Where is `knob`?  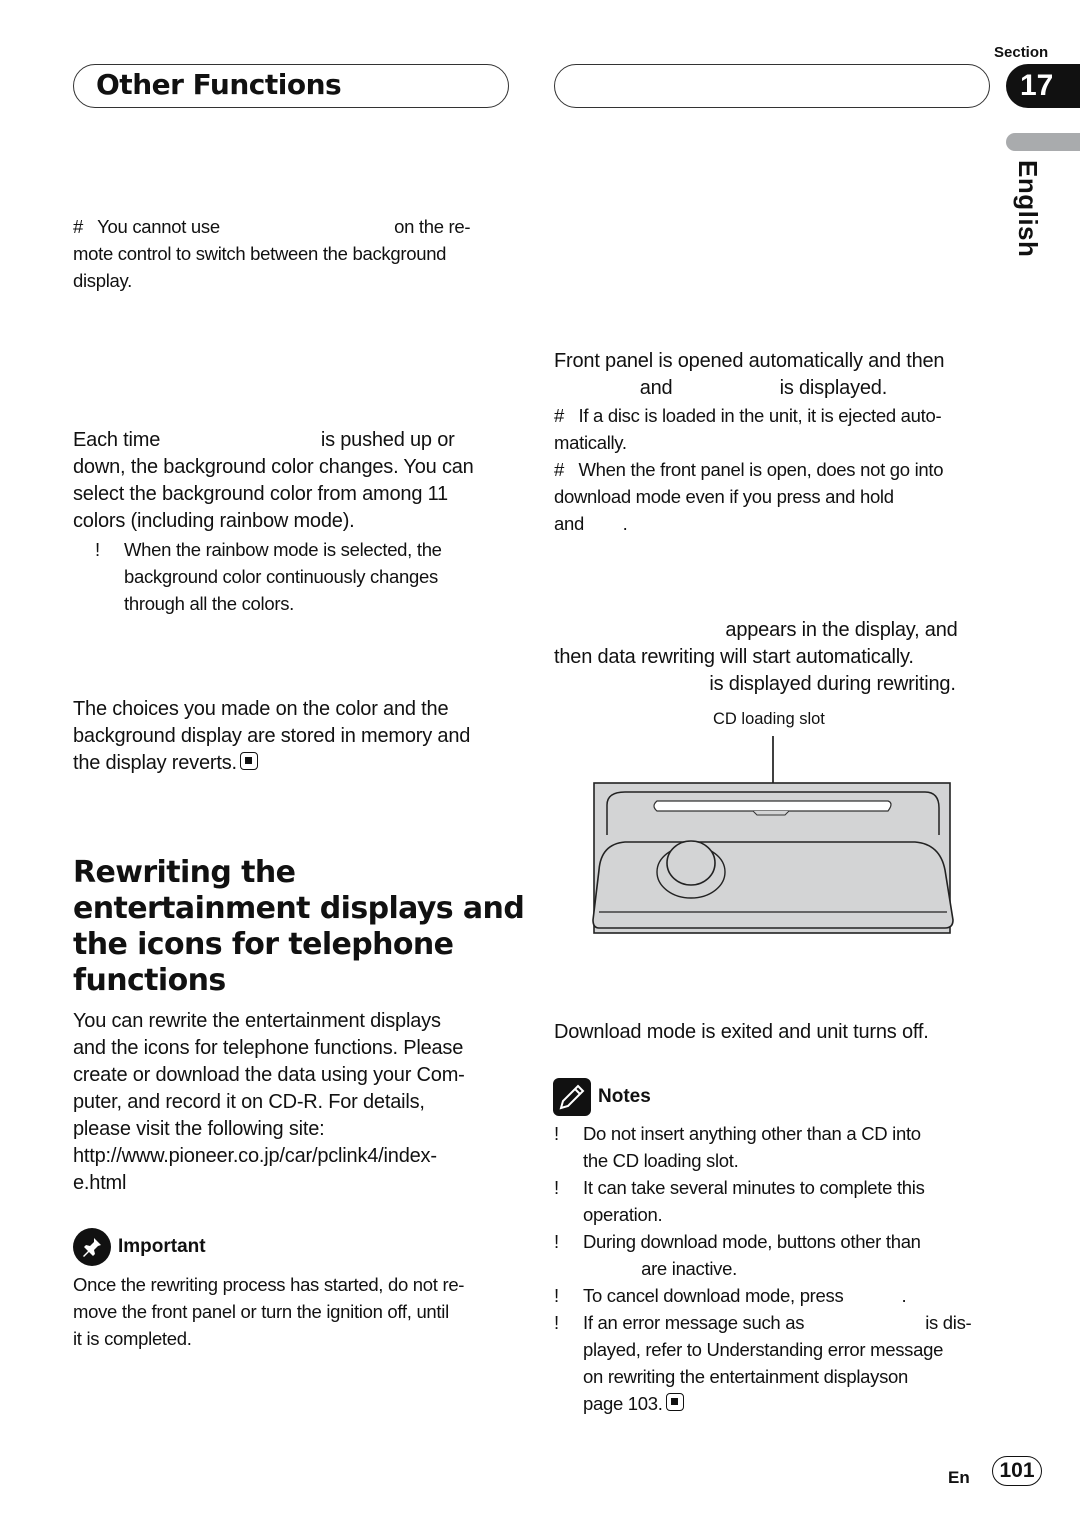 knob is located at coordinates (691, 863).